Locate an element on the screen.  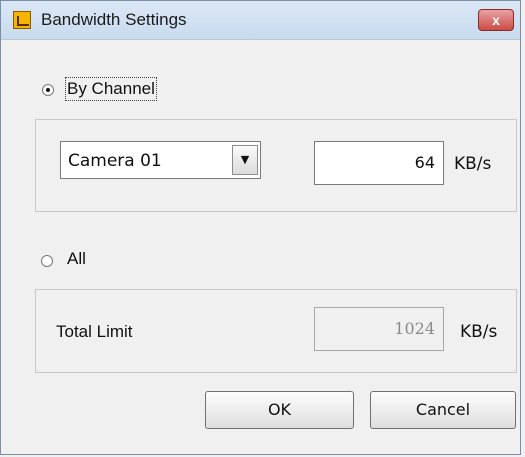
total-limit-input: 1024 is located at coordinates (379, 329).